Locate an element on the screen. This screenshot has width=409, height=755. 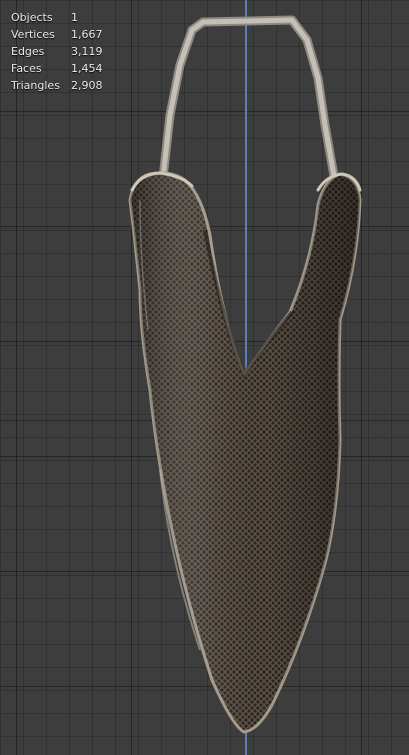
stat-label: Edges is located at coordinates (28, 51).